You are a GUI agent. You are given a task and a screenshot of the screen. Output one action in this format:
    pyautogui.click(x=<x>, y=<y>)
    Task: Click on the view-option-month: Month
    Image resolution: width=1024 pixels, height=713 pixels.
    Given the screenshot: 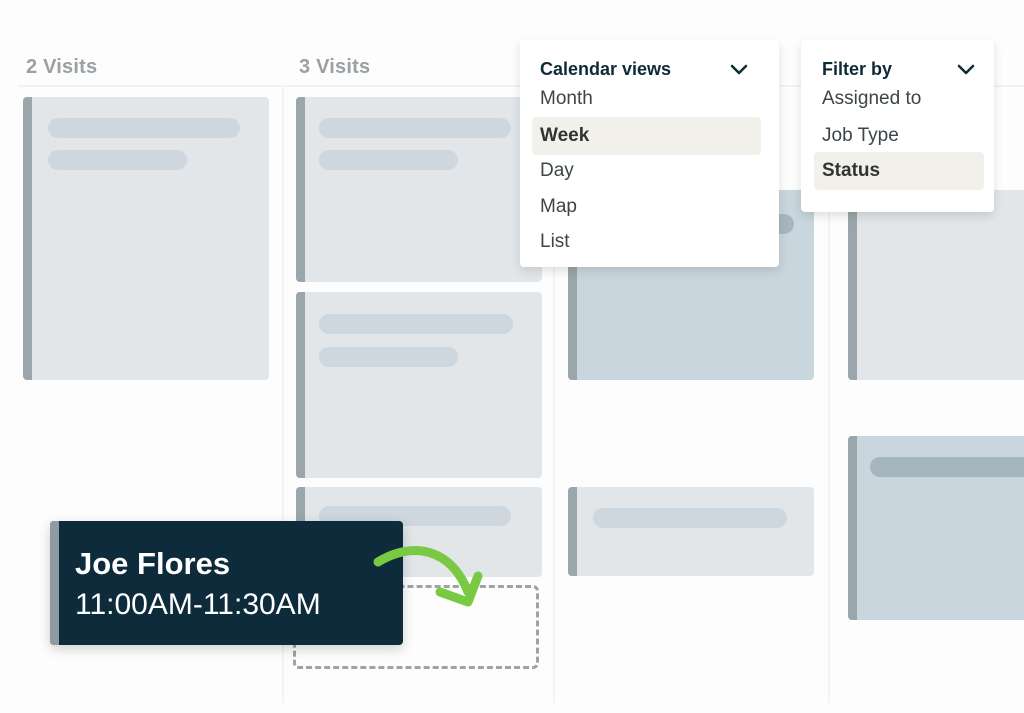 What is the action you would take?
    pyautogui.click(x=646, y=99)
    